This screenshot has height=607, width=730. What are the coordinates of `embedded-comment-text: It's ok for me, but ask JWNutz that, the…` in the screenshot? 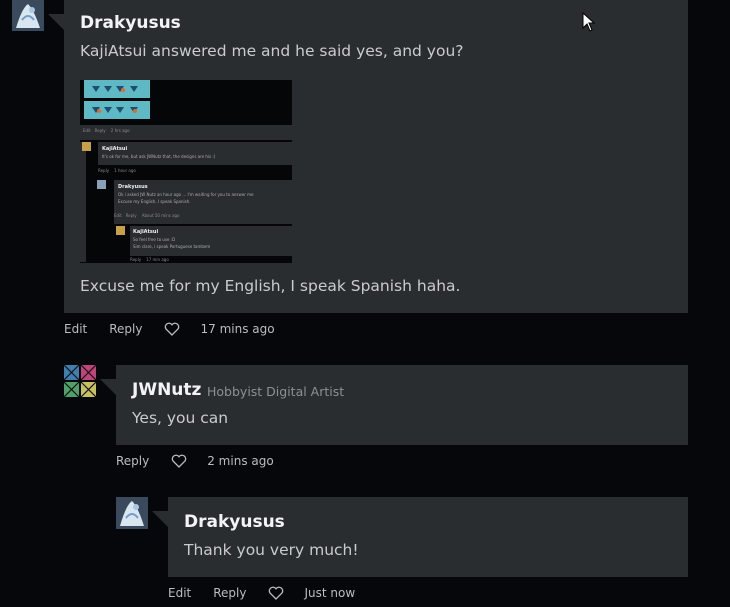 It's located at (159, 156).